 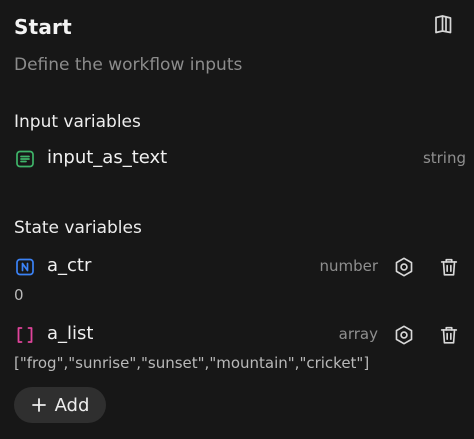 I want to click on brackets-icon, so click(x=25, y=335).